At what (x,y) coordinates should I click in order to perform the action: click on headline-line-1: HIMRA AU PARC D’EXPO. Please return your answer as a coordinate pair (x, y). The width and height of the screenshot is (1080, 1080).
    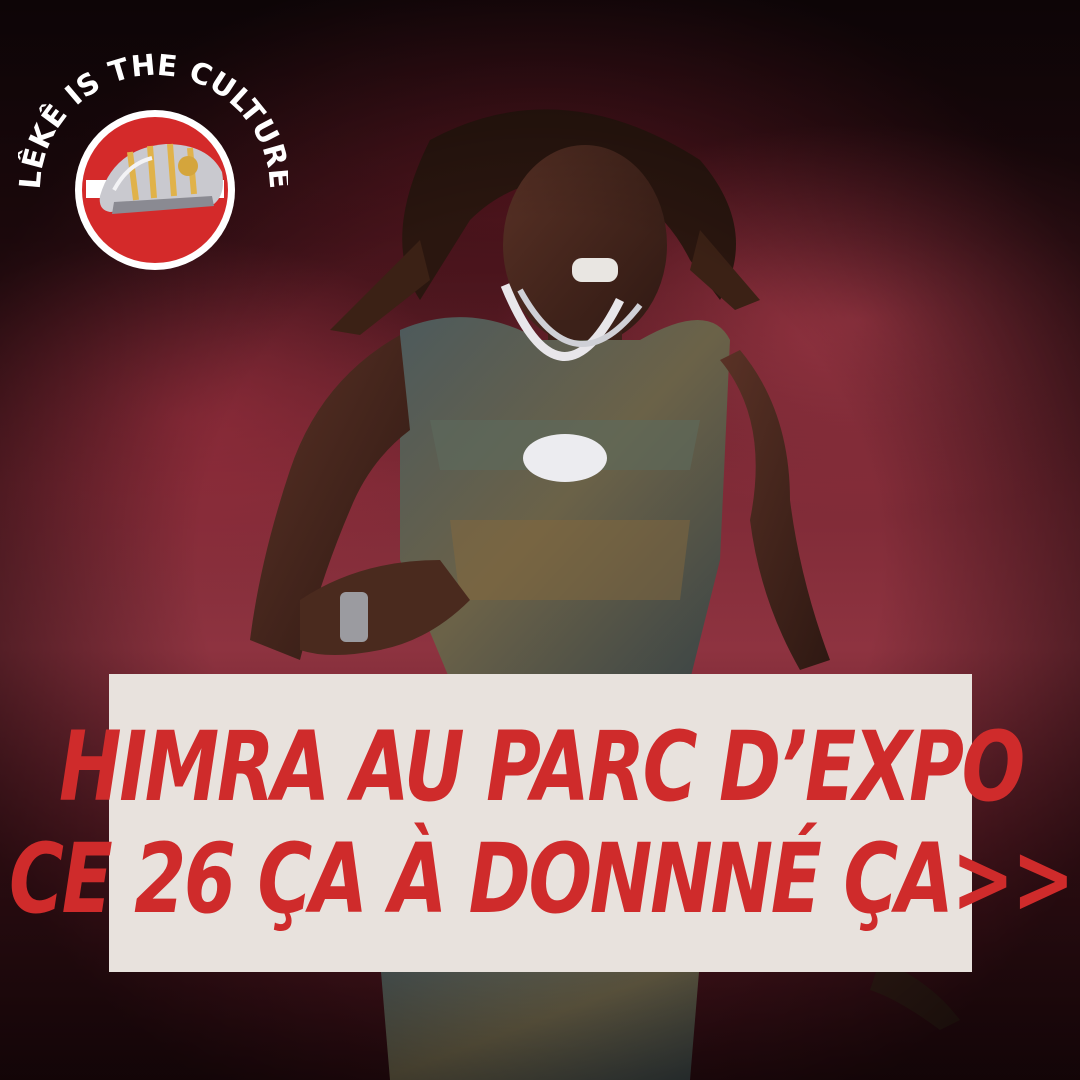
    Looking at the image, I should click on (541, 767).